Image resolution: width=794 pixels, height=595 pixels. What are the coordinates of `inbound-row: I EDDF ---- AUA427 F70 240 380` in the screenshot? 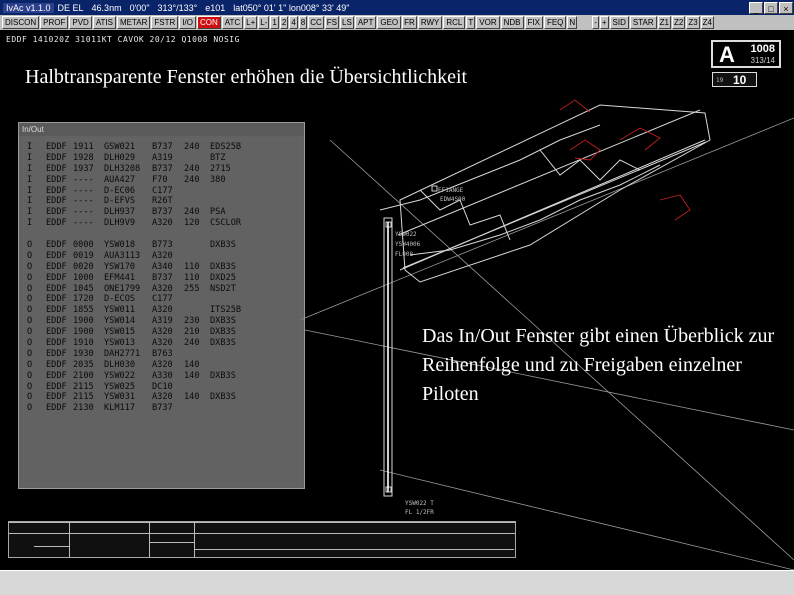 It's located at (163, 180).